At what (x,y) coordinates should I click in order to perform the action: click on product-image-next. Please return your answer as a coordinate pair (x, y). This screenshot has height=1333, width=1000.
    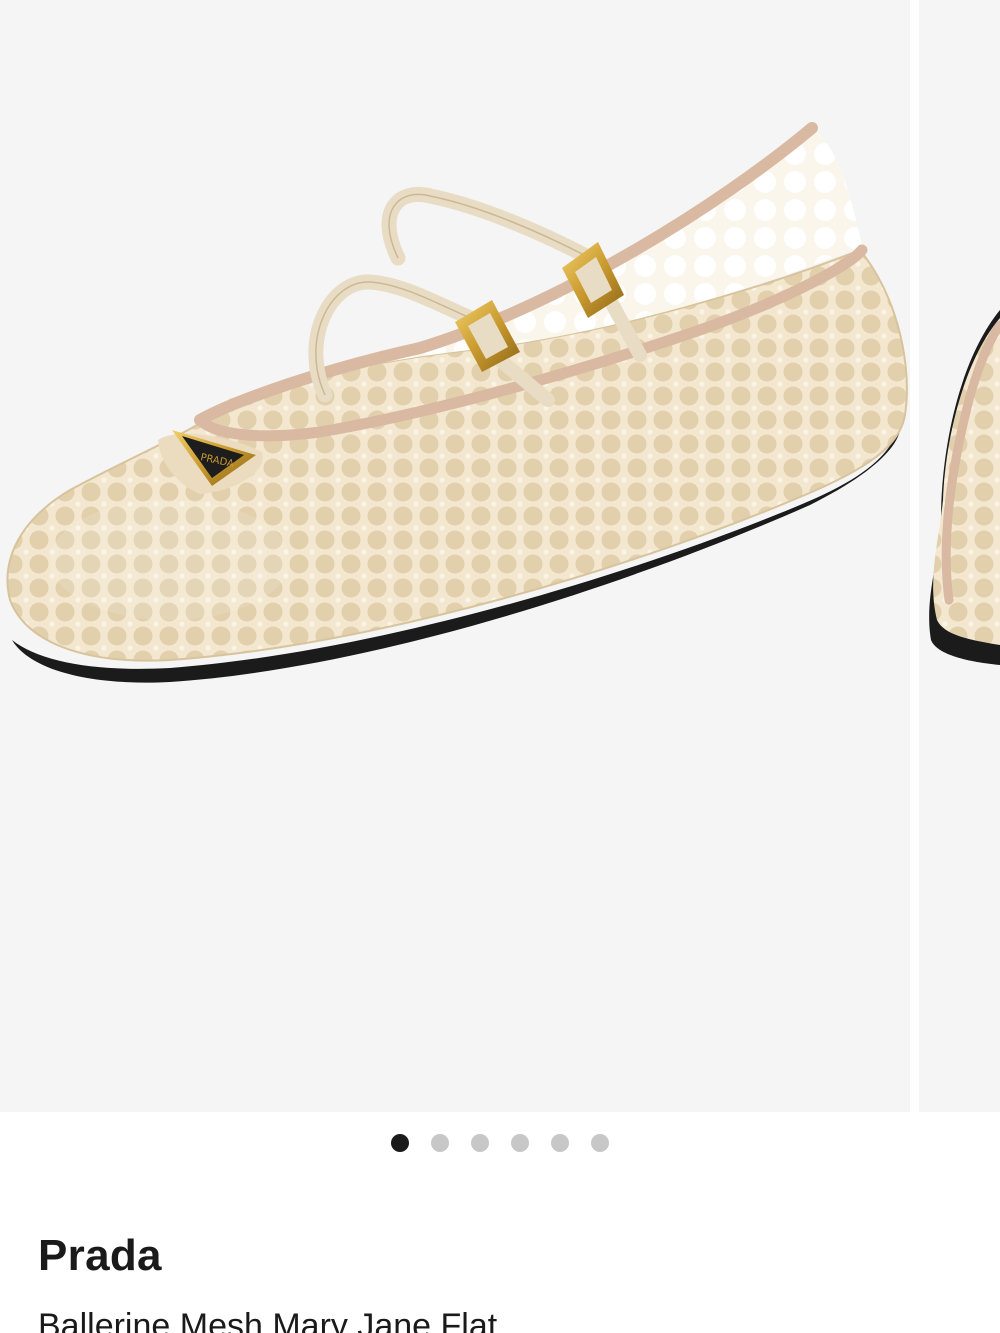
    Looking at the image, I should click on (959, 556).